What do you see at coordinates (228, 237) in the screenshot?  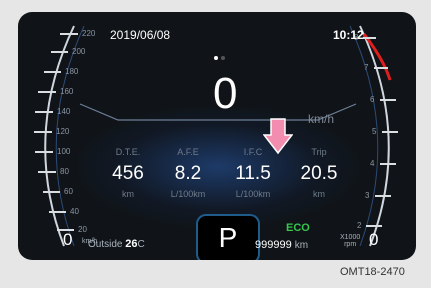 I see `gear-indicator: P` at bounding box center [228, 237].